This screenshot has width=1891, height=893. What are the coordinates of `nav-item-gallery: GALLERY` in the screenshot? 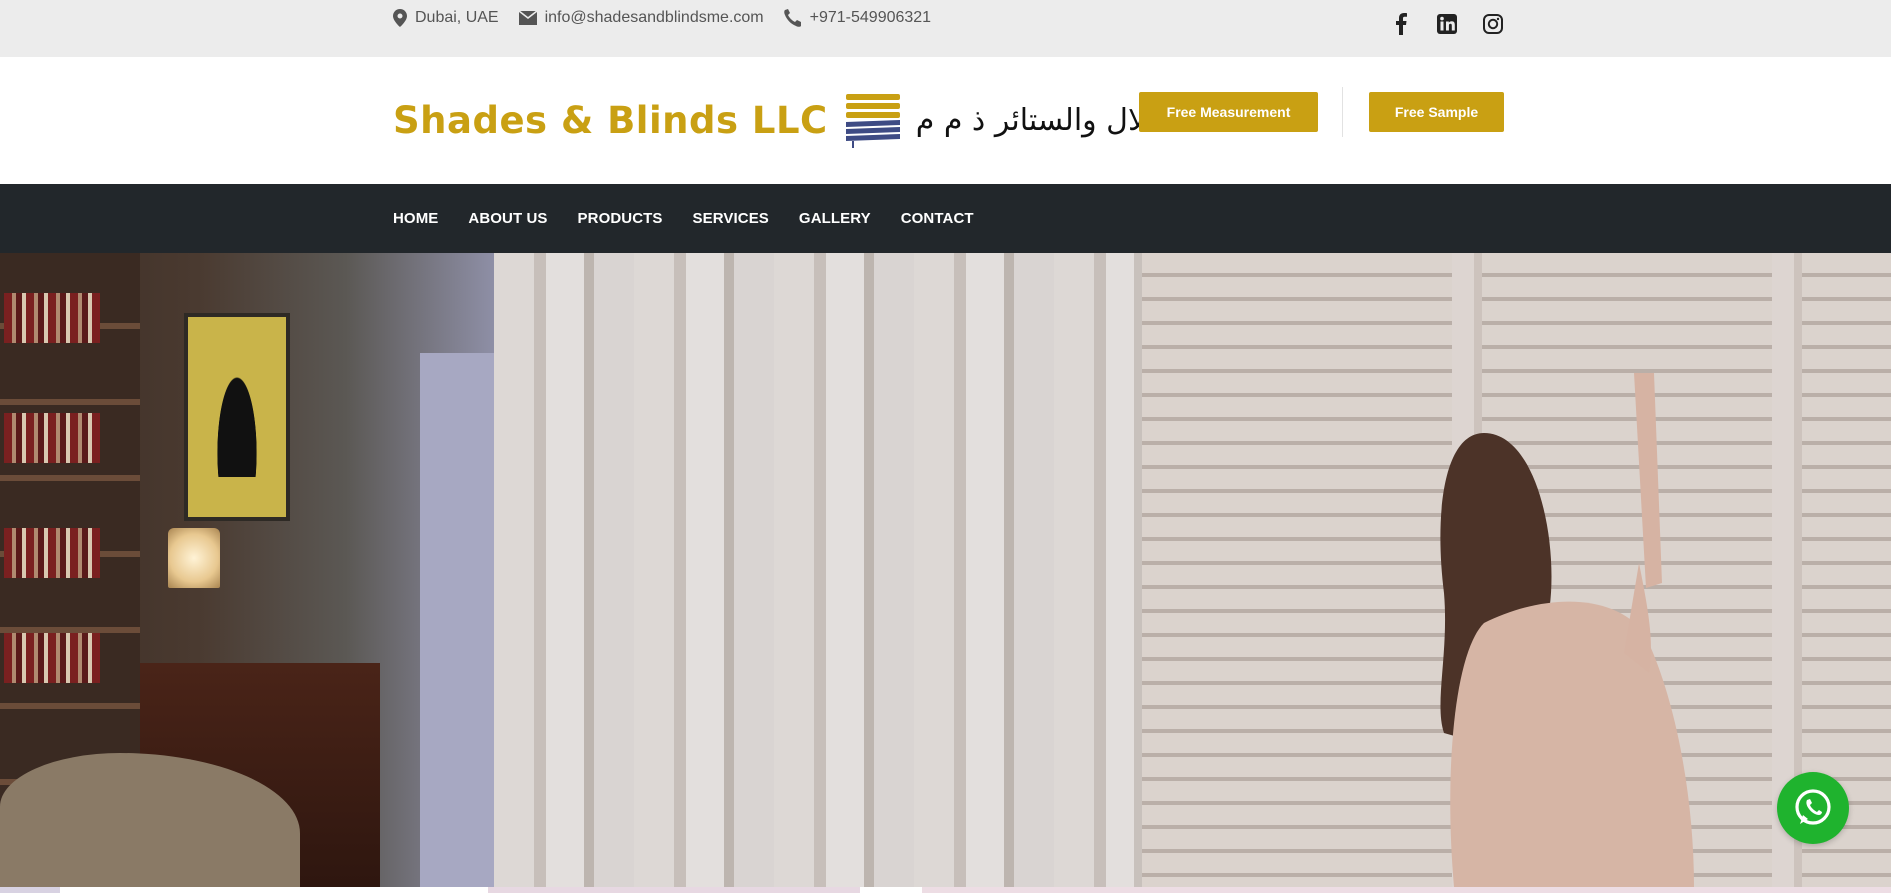 It's located at (835, 218).